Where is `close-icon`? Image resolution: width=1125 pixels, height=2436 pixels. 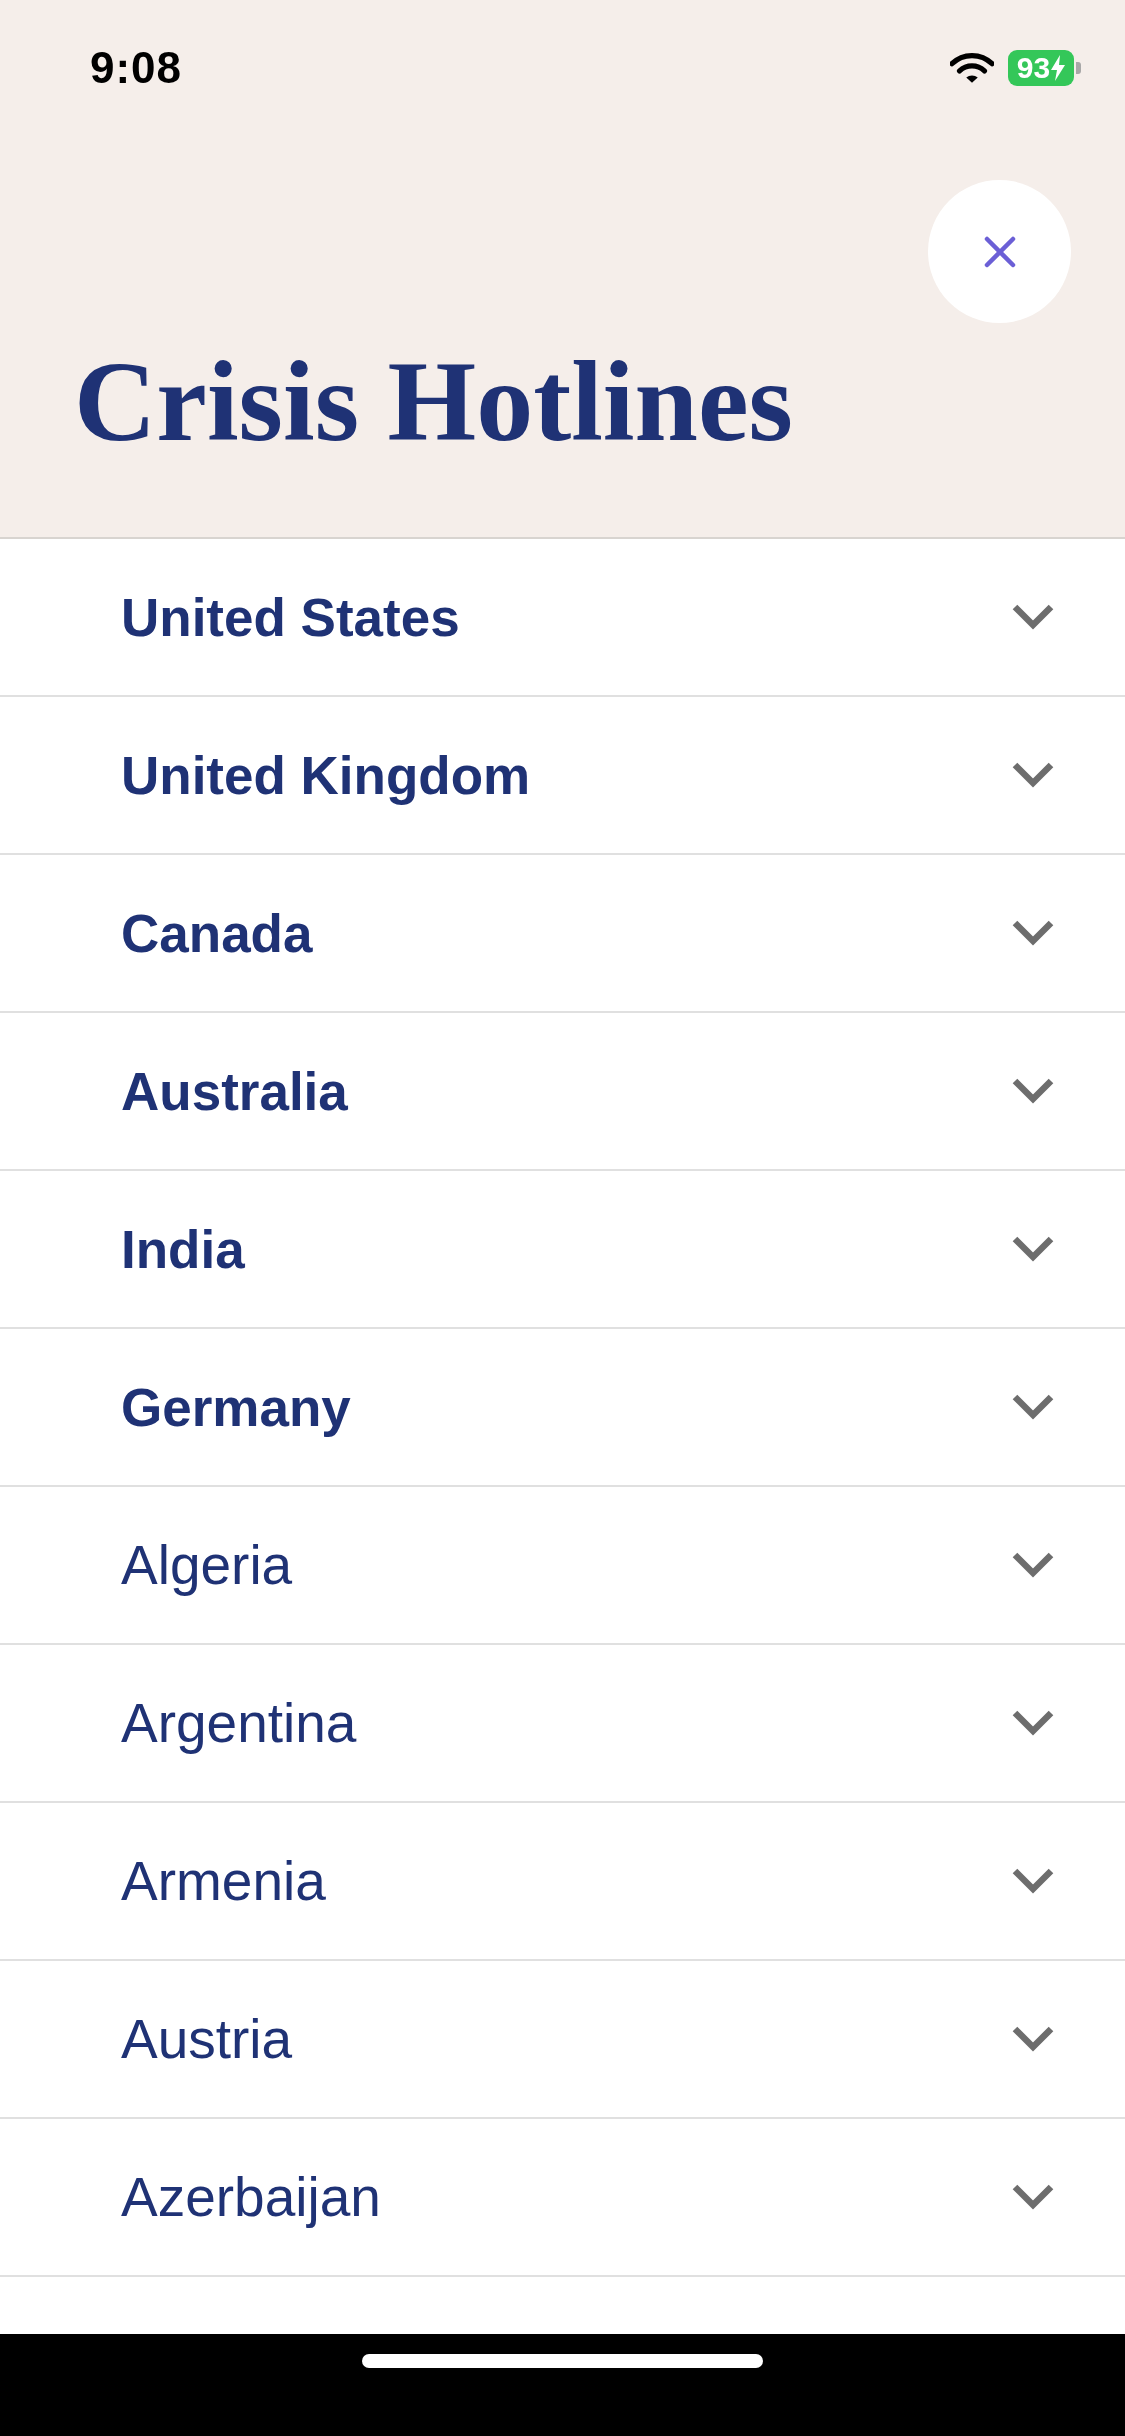 close-icon is located at coordinates (999, 251).